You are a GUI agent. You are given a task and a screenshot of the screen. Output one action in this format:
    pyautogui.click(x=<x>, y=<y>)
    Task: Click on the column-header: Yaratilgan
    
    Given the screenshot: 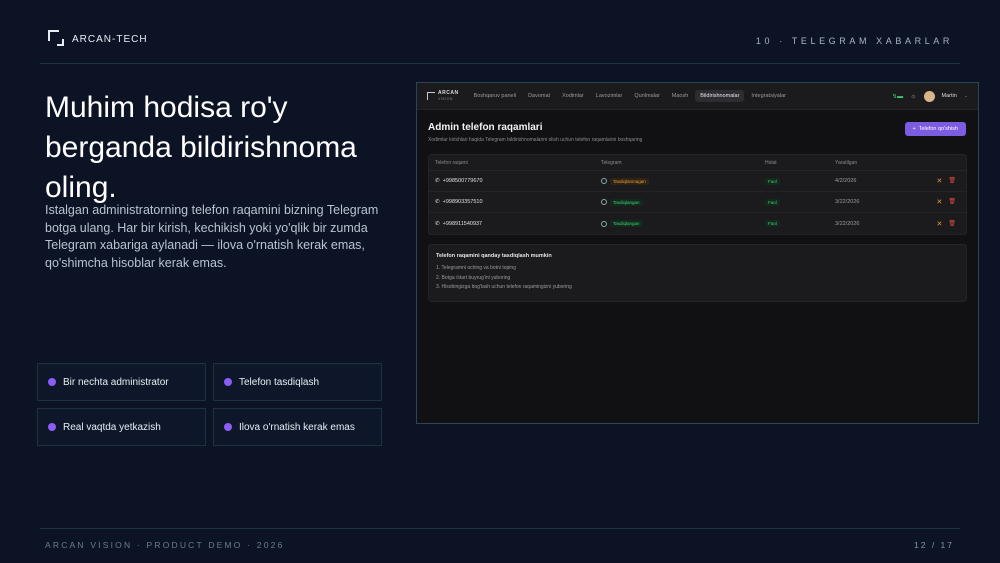 What is the action you would take?
    pyautogui.click(x=846, y=162)
    